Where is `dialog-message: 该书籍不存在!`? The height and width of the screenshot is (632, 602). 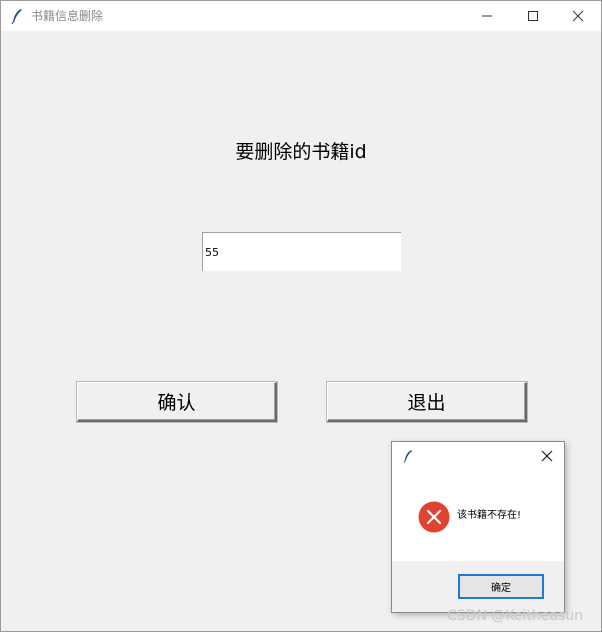
dialog-message: 该书籍不存在! is located at coordinates (489, 515).